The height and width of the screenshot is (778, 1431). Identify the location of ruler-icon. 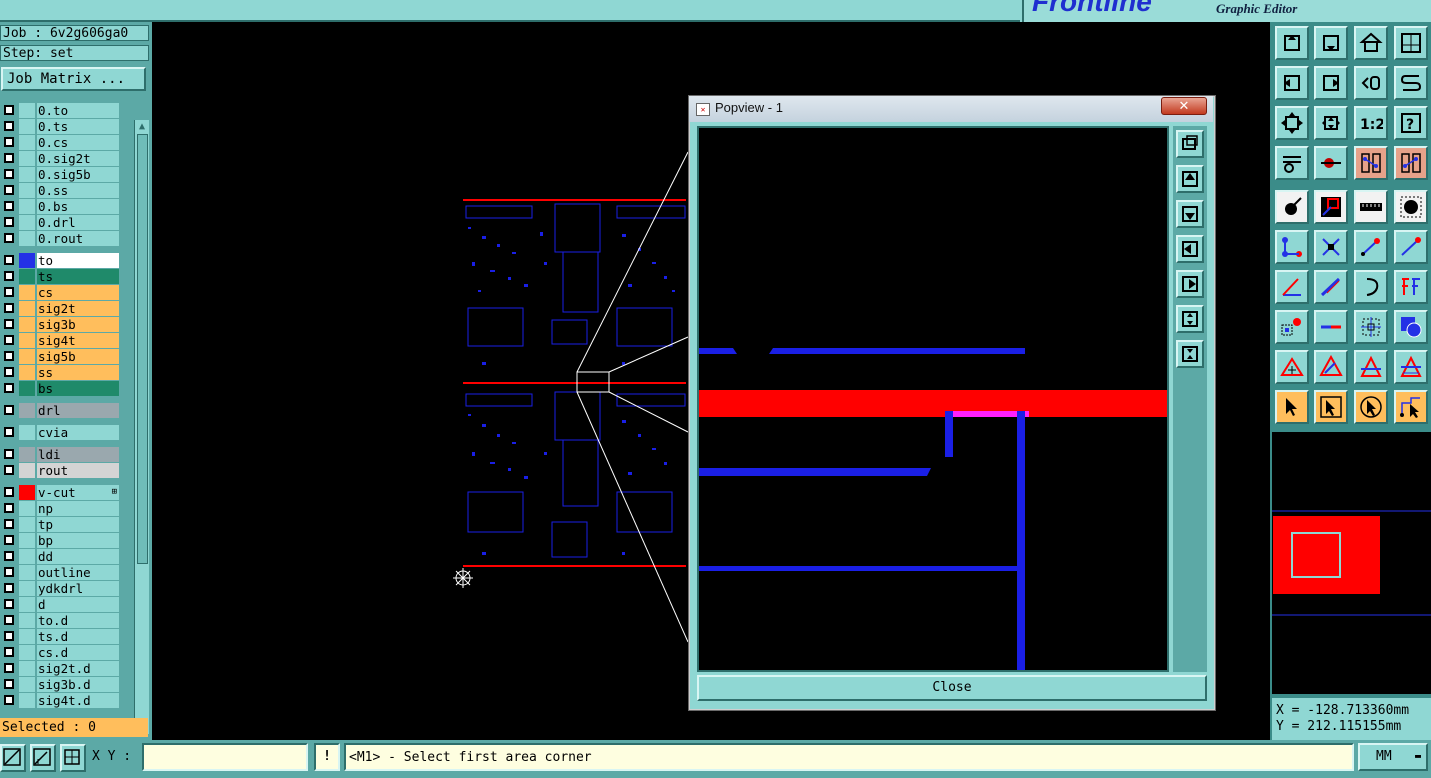
(1371, 207).